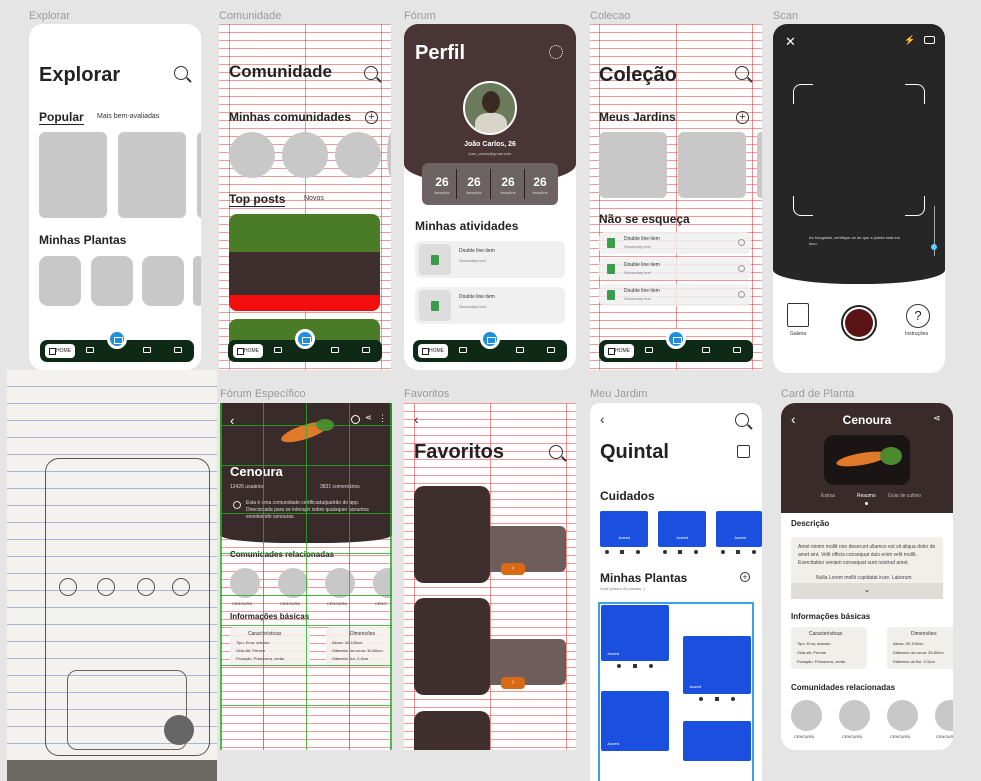 This screenshot has width=981, height=781. What do you see at coordinates (867, 591) in the screenshot?
I see `expand-chevron-icon: ⌄` at bounding box center [867, 591].